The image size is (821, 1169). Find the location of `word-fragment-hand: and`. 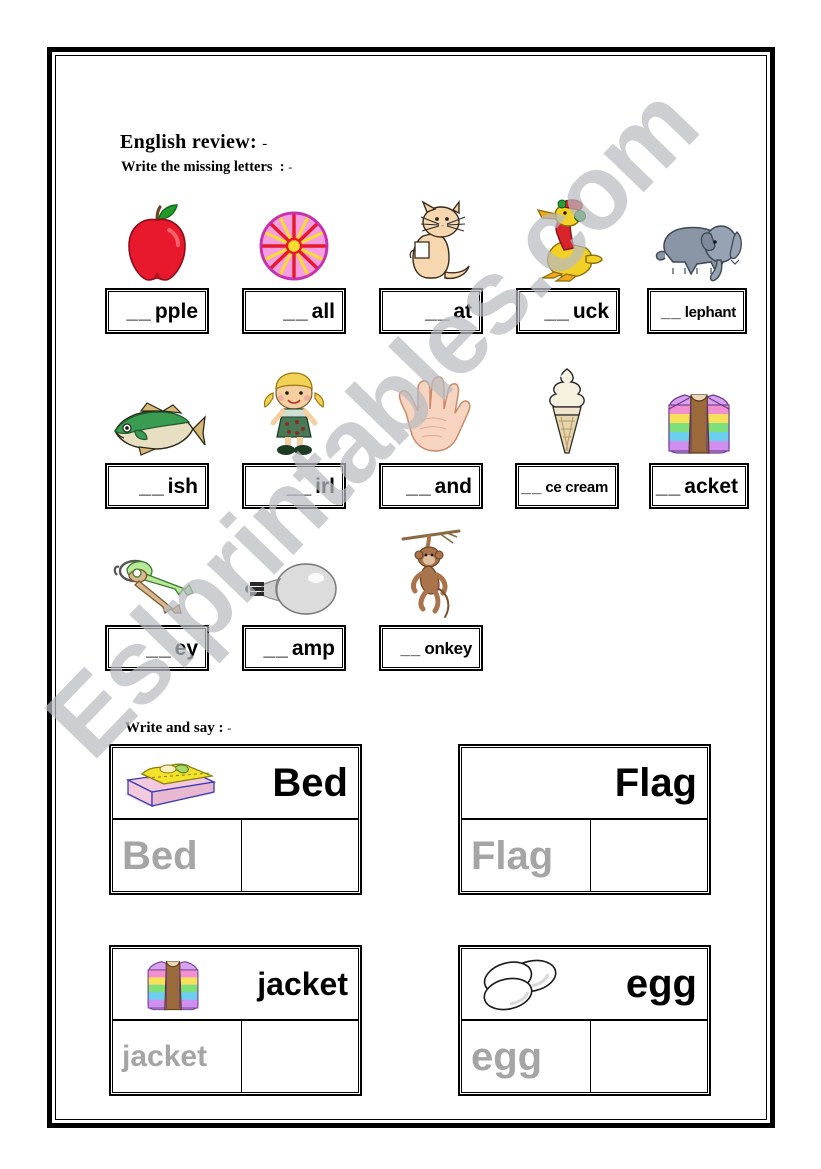

word-fragment-hand: and is located at coordinates (453, 486).